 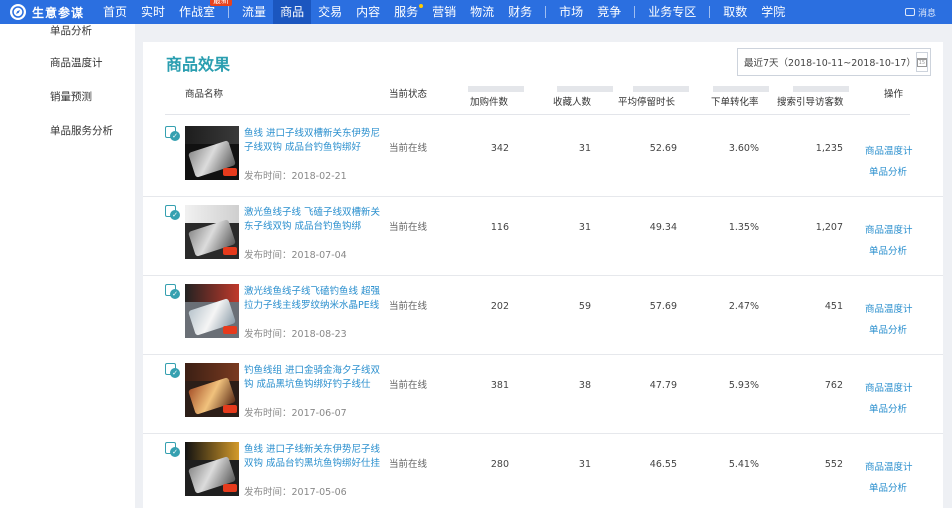 I want to click on calendar-button: 15, so click(x=921, y=62).